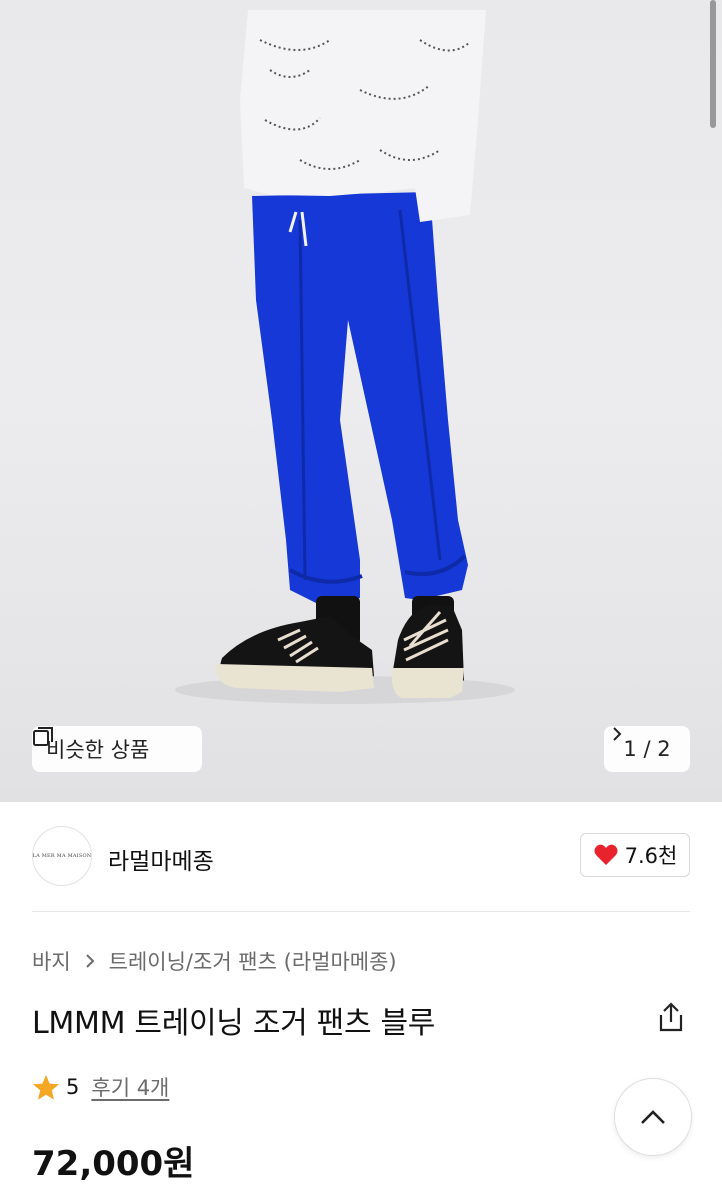 Image resolution: width=722 pixels, height=1200 pixels. What do you see at coordinates (253, 961) in the screenshot?
I see `breadcrumb-subcategory: 트레이닝/조거 팬츠 (라멀마메종)` at bounding box center [253, 961].